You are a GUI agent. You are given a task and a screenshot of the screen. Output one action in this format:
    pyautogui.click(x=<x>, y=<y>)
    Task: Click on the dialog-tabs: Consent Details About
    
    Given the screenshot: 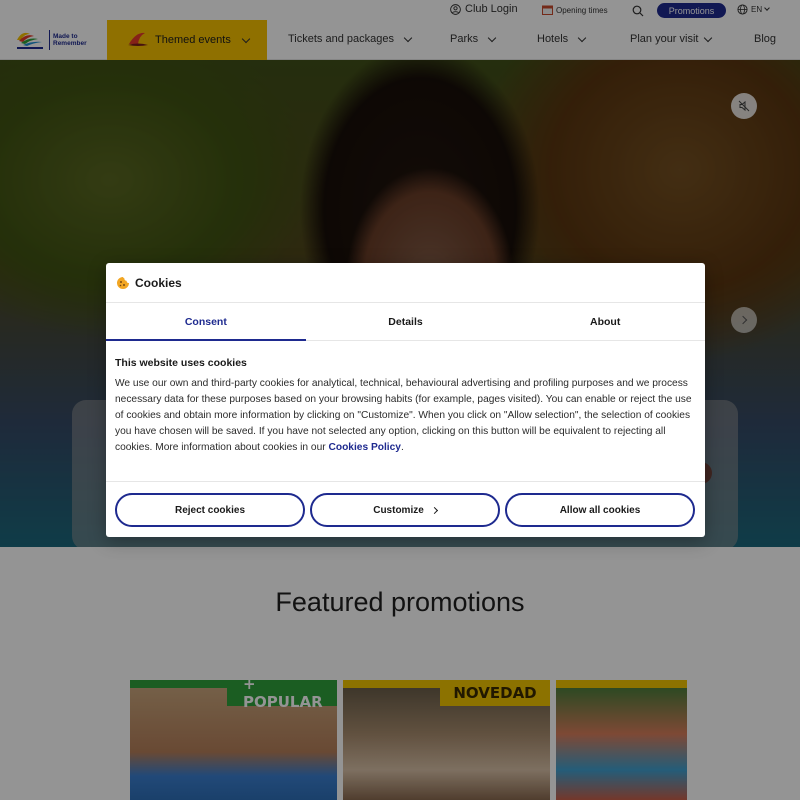 What is the action you would take?
    pyautogui.click(x=405, y=322)
    